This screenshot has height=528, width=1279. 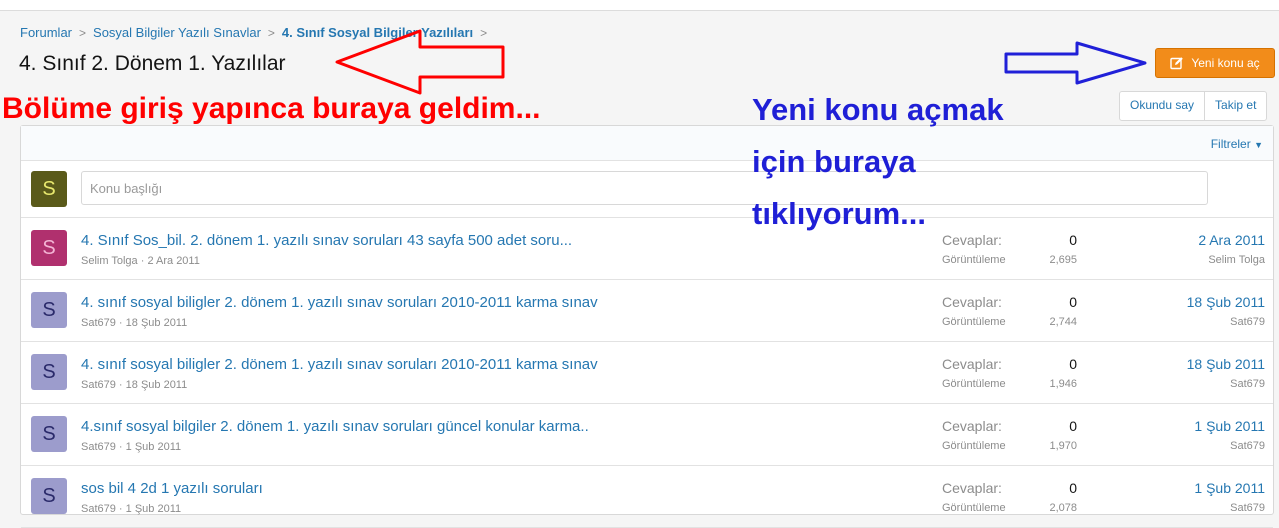 What do you see at coordinates (1075, 63) in the screenshot?
I see `blue-arrow-right-icon` at bounding box center [1075, 63].